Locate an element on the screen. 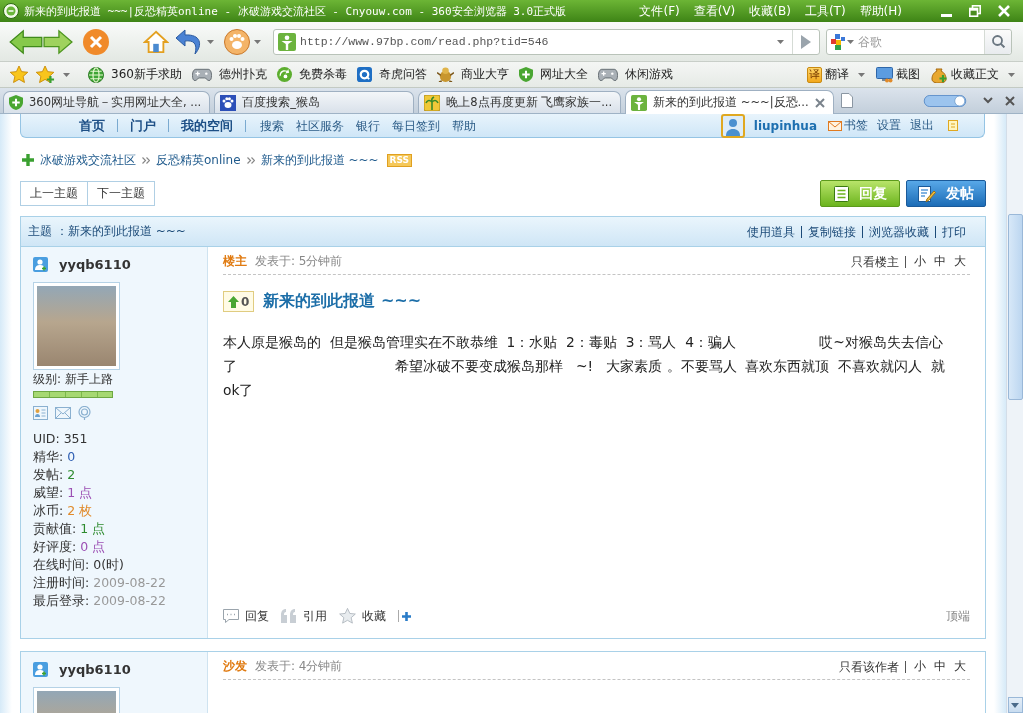 The image size is (1023, 713). search-input: 谷歌 is located at coordinates (919, 41).